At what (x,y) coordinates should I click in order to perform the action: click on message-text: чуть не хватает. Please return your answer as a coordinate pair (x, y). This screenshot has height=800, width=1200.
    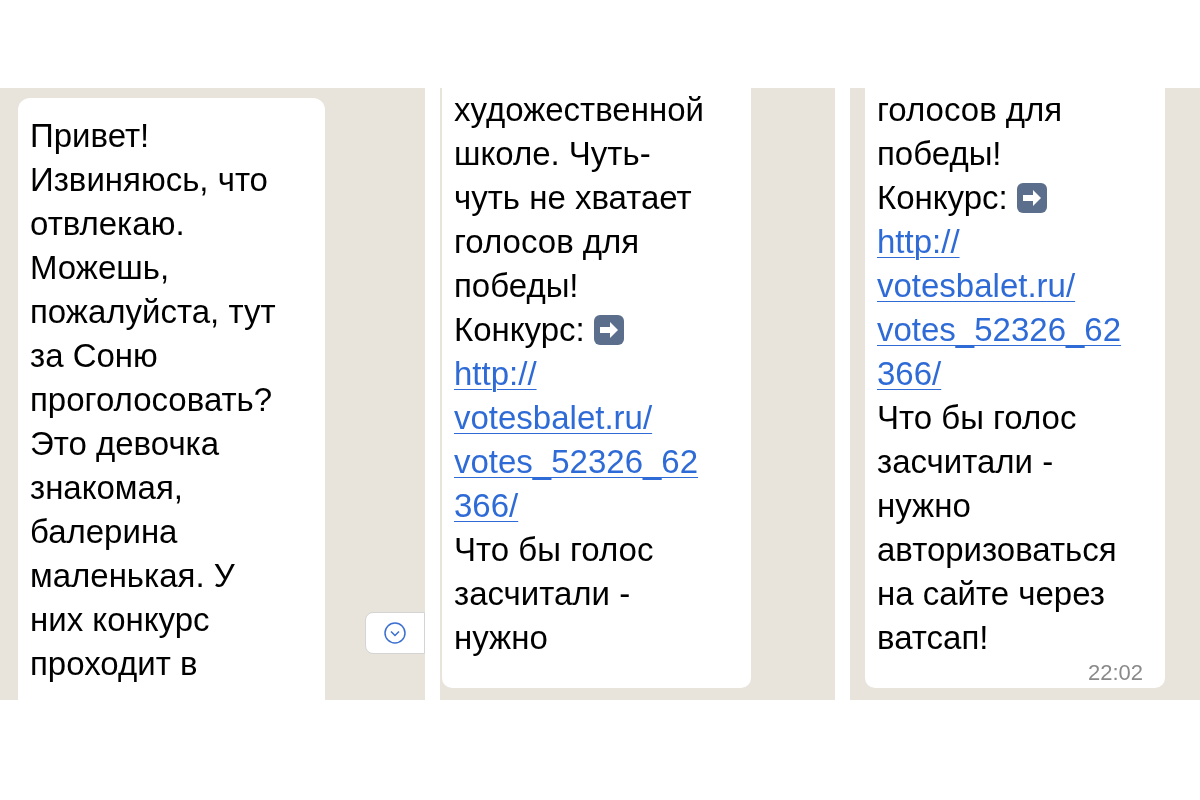
    Looking at the image, I should click on (573, 197).